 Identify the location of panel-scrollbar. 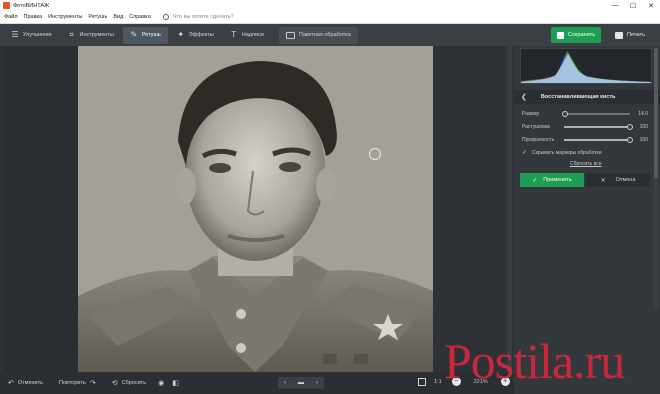
(656, 178).